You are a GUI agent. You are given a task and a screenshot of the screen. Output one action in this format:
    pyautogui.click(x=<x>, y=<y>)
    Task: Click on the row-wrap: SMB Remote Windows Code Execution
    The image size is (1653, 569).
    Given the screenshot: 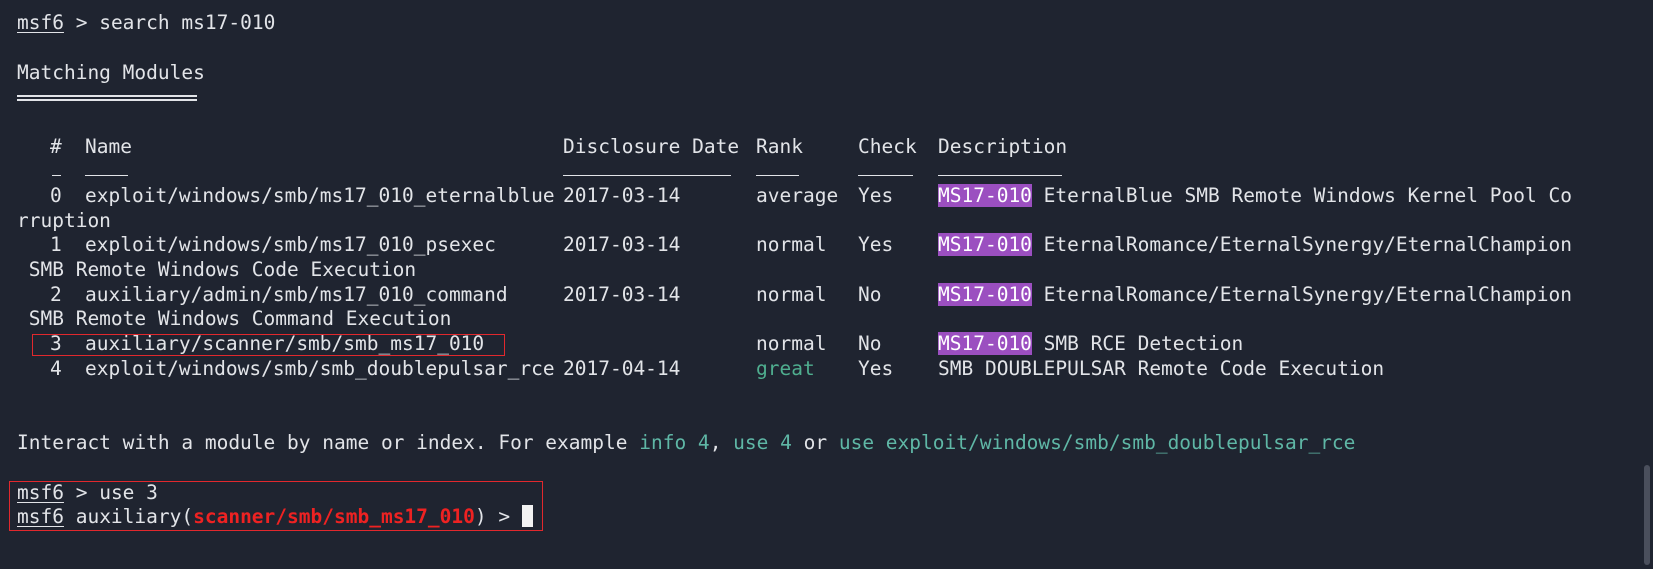 What is the action you would take?
    pyautogui.click(x=217, y=269)
    